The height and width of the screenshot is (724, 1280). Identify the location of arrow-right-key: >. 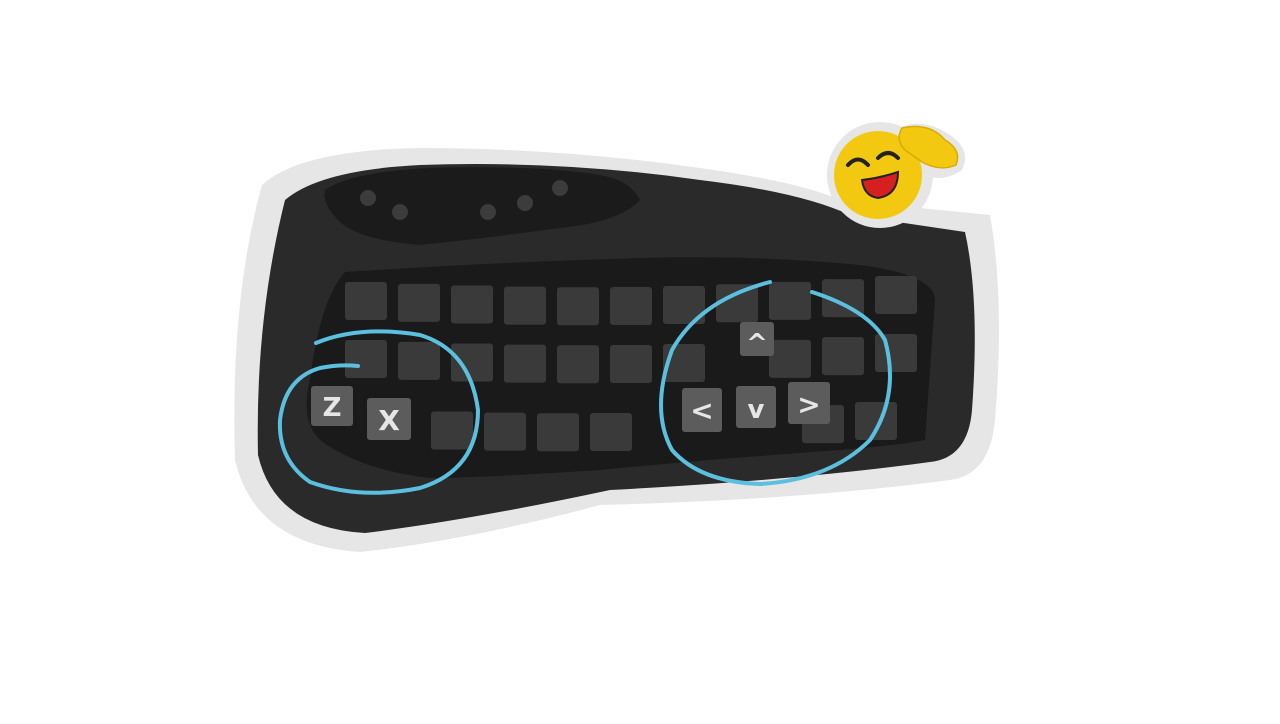
(809, 403).